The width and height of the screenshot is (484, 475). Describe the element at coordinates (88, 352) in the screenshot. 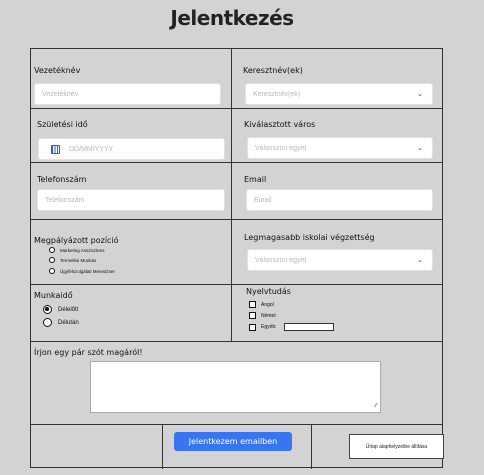

I see `about-label: Írjon egy pár szót magáról!` at that location.